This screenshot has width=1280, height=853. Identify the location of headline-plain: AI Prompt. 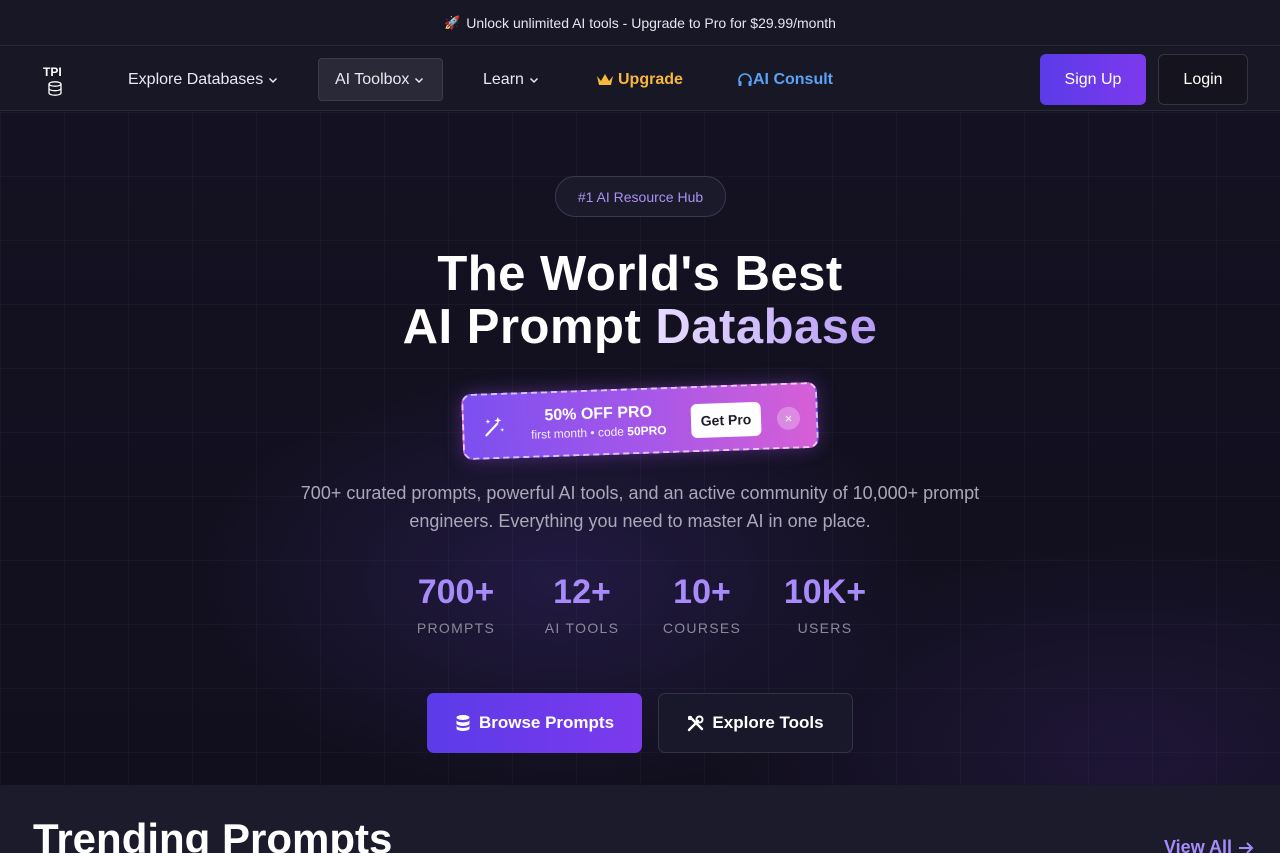
(522, 327).